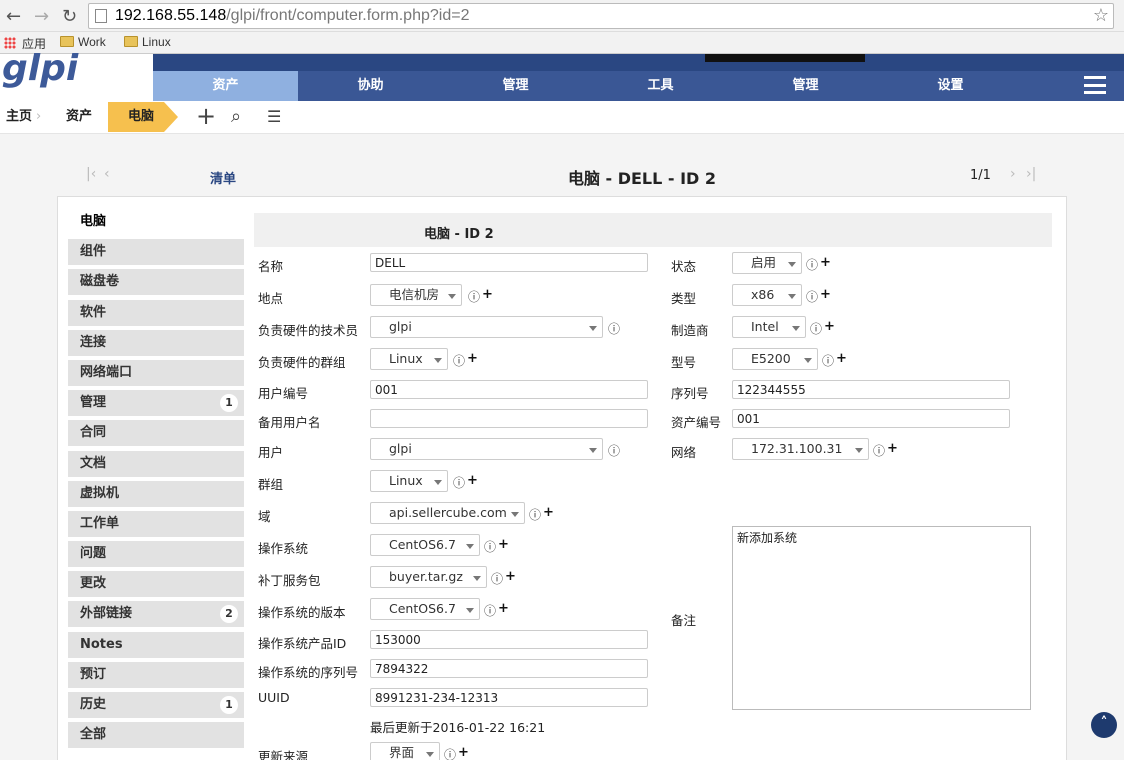  Describe the element at coordinates (370, 86) in the screenshot. I see `menu-assistance: 协助` at that location.